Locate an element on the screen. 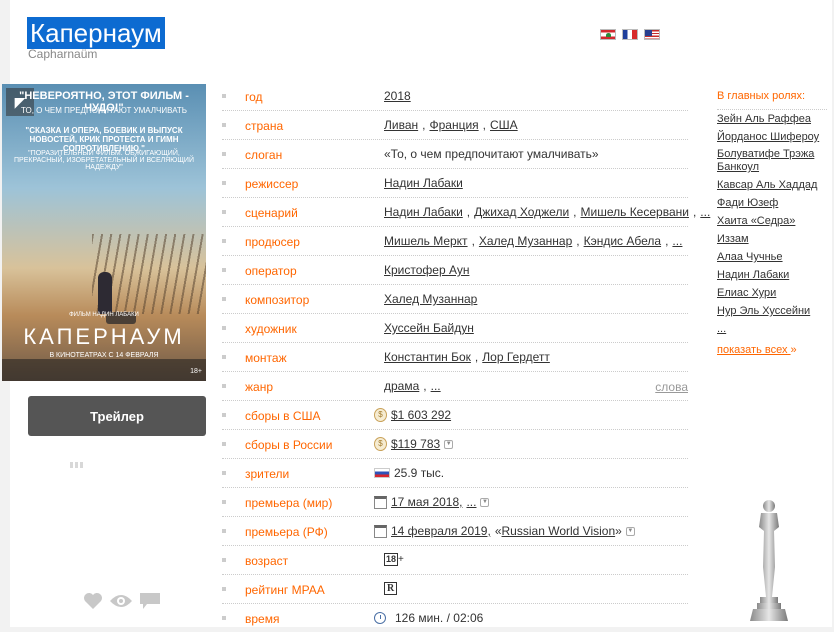  info-label: жанр is located at coordinates (259, 387).